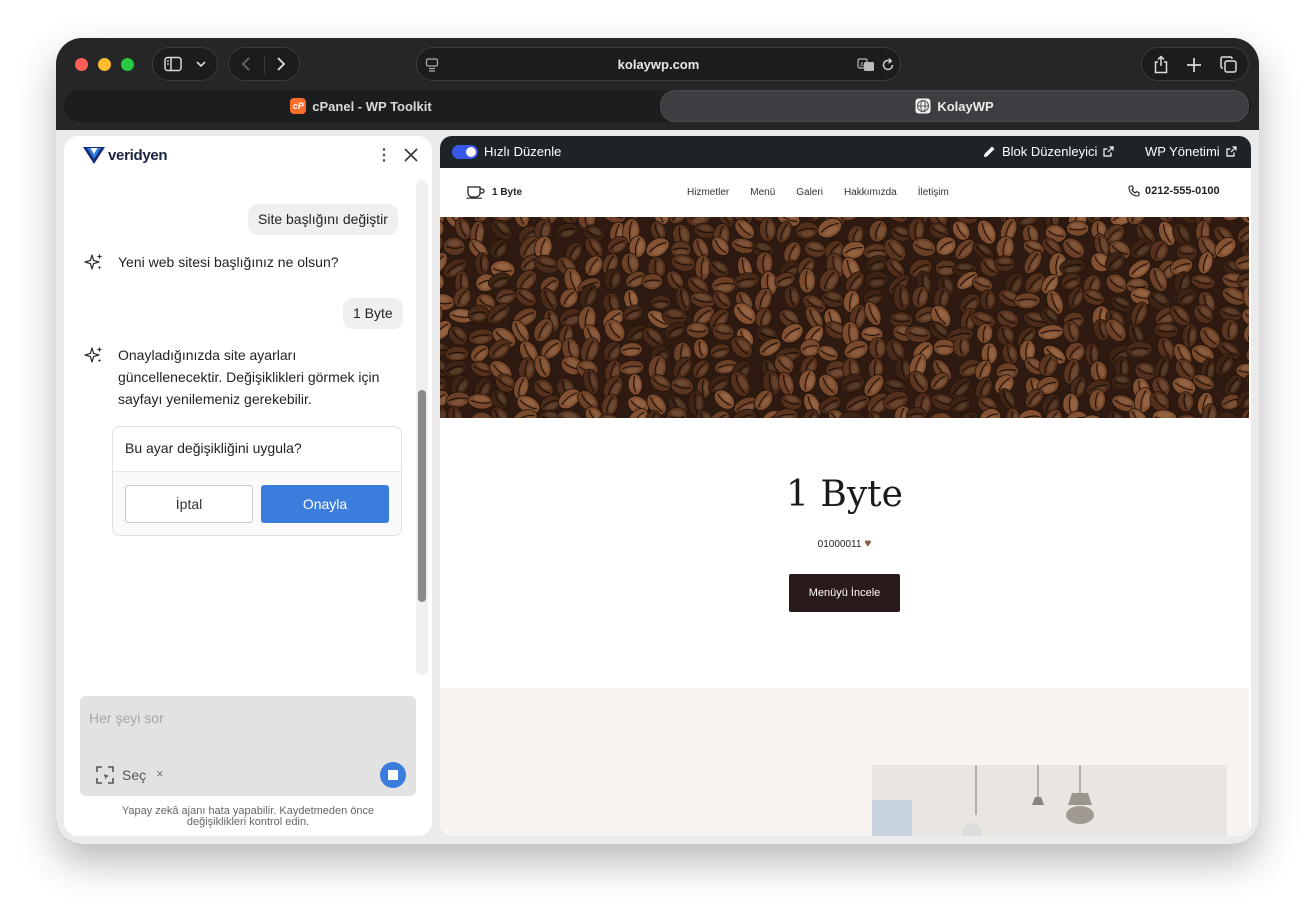 This screenshot has height=918, width=1315. What do you see at coordinates (138, 155) in the screenshot?
I see `brand-name: veridyen` at bounding box center [138, 155].